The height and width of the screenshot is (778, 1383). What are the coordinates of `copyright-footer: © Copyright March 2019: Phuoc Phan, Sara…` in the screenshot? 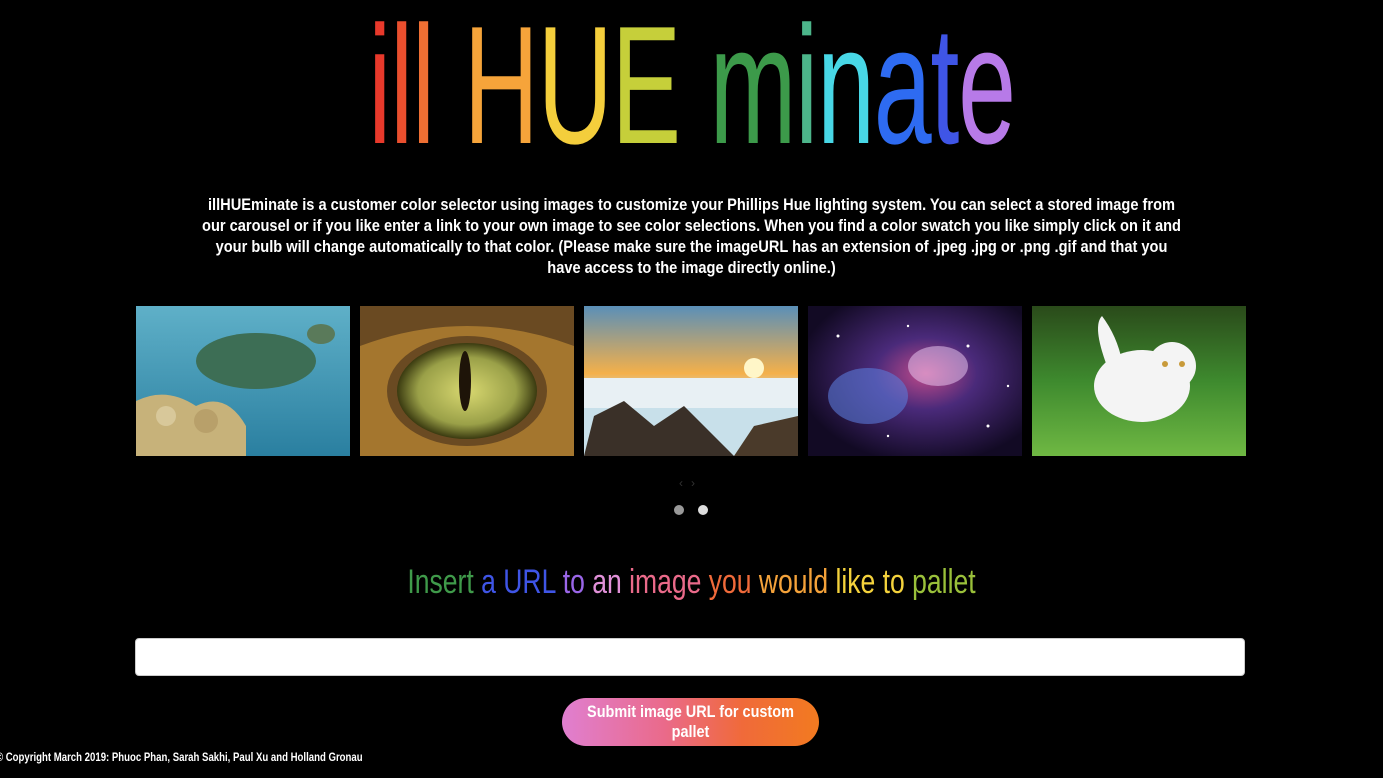 It's located at (181, 757).